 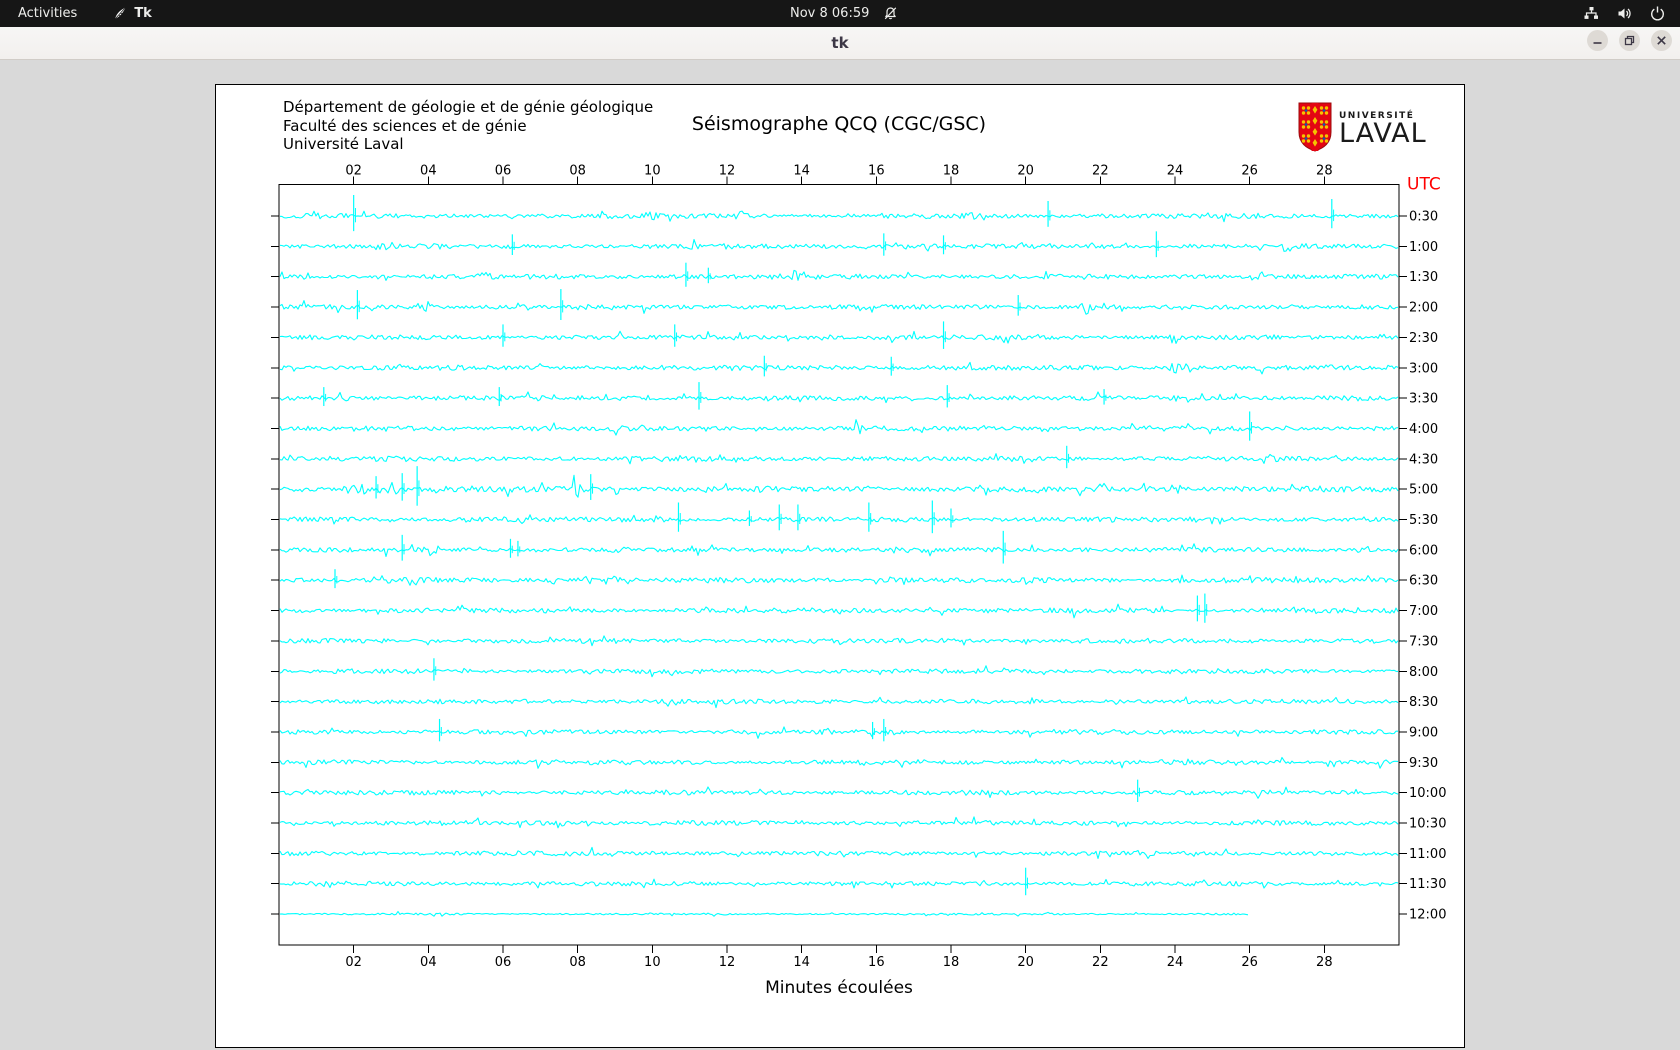 I want to click on svg-text: 8:00, so click(x=1423, y=672).